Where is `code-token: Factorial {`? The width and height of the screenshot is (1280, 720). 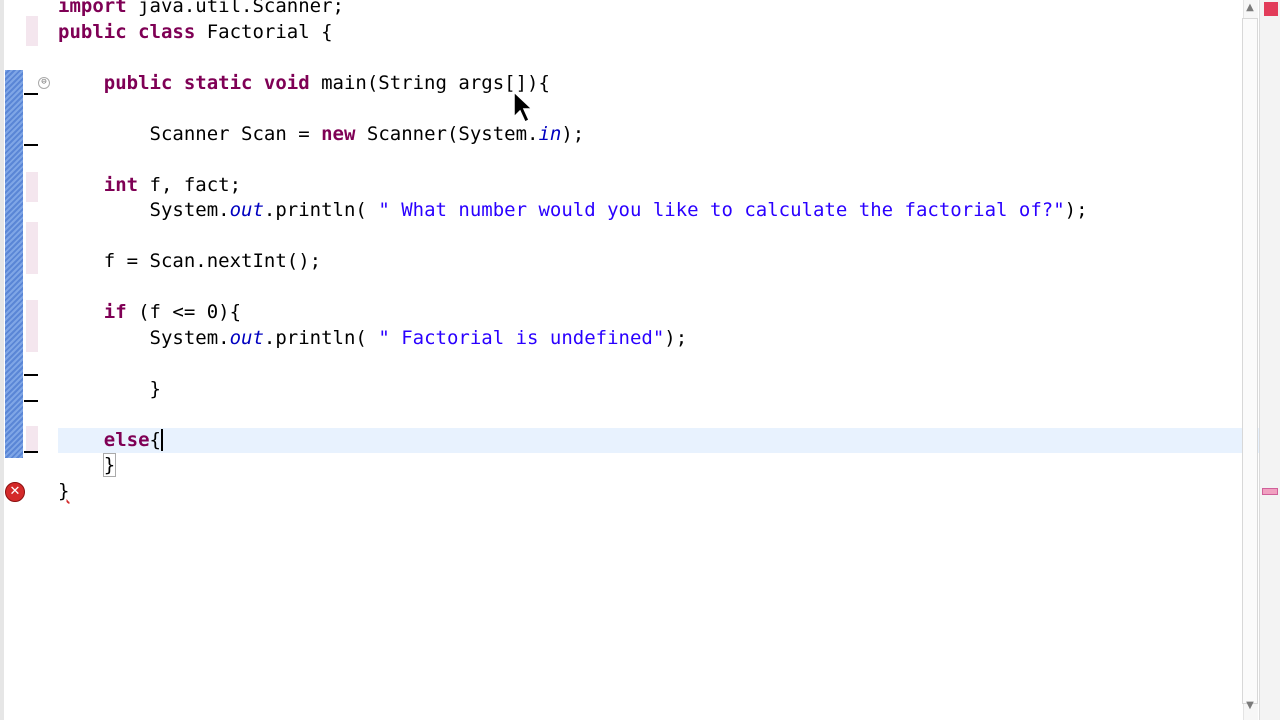 code-token: Factorial { is located at coordinates (264, 31).